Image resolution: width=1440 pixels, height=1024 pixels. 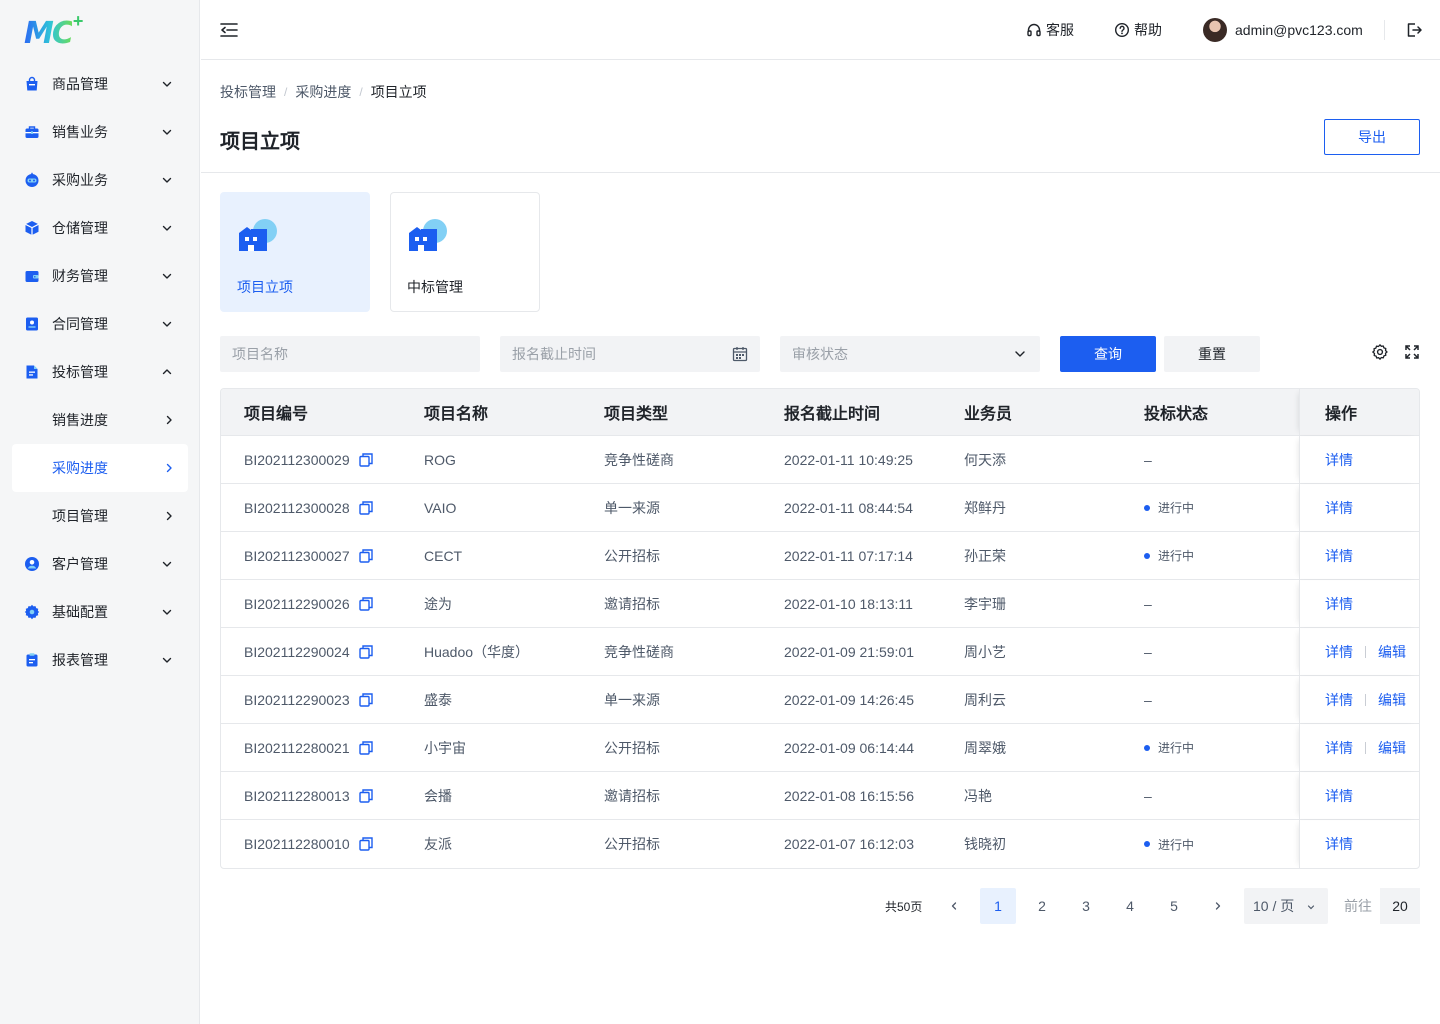 What do you see at coordinates (229, 30) in the screenshot?
I see `collapse-menu-icon` at bounding box center [229, 30].